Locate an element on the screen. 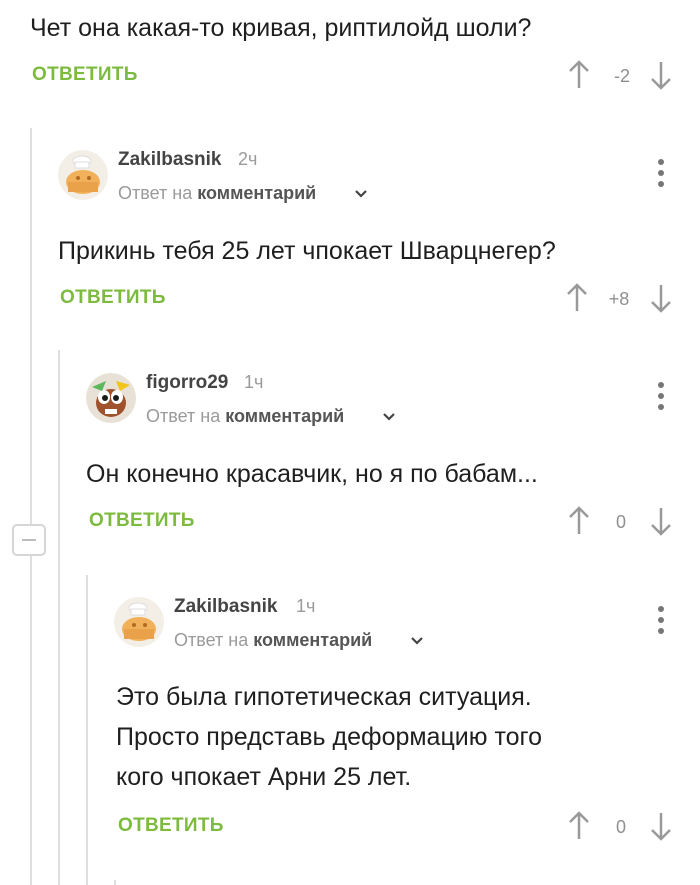  collapse-minus-icon is located at coordinates (29, 540).